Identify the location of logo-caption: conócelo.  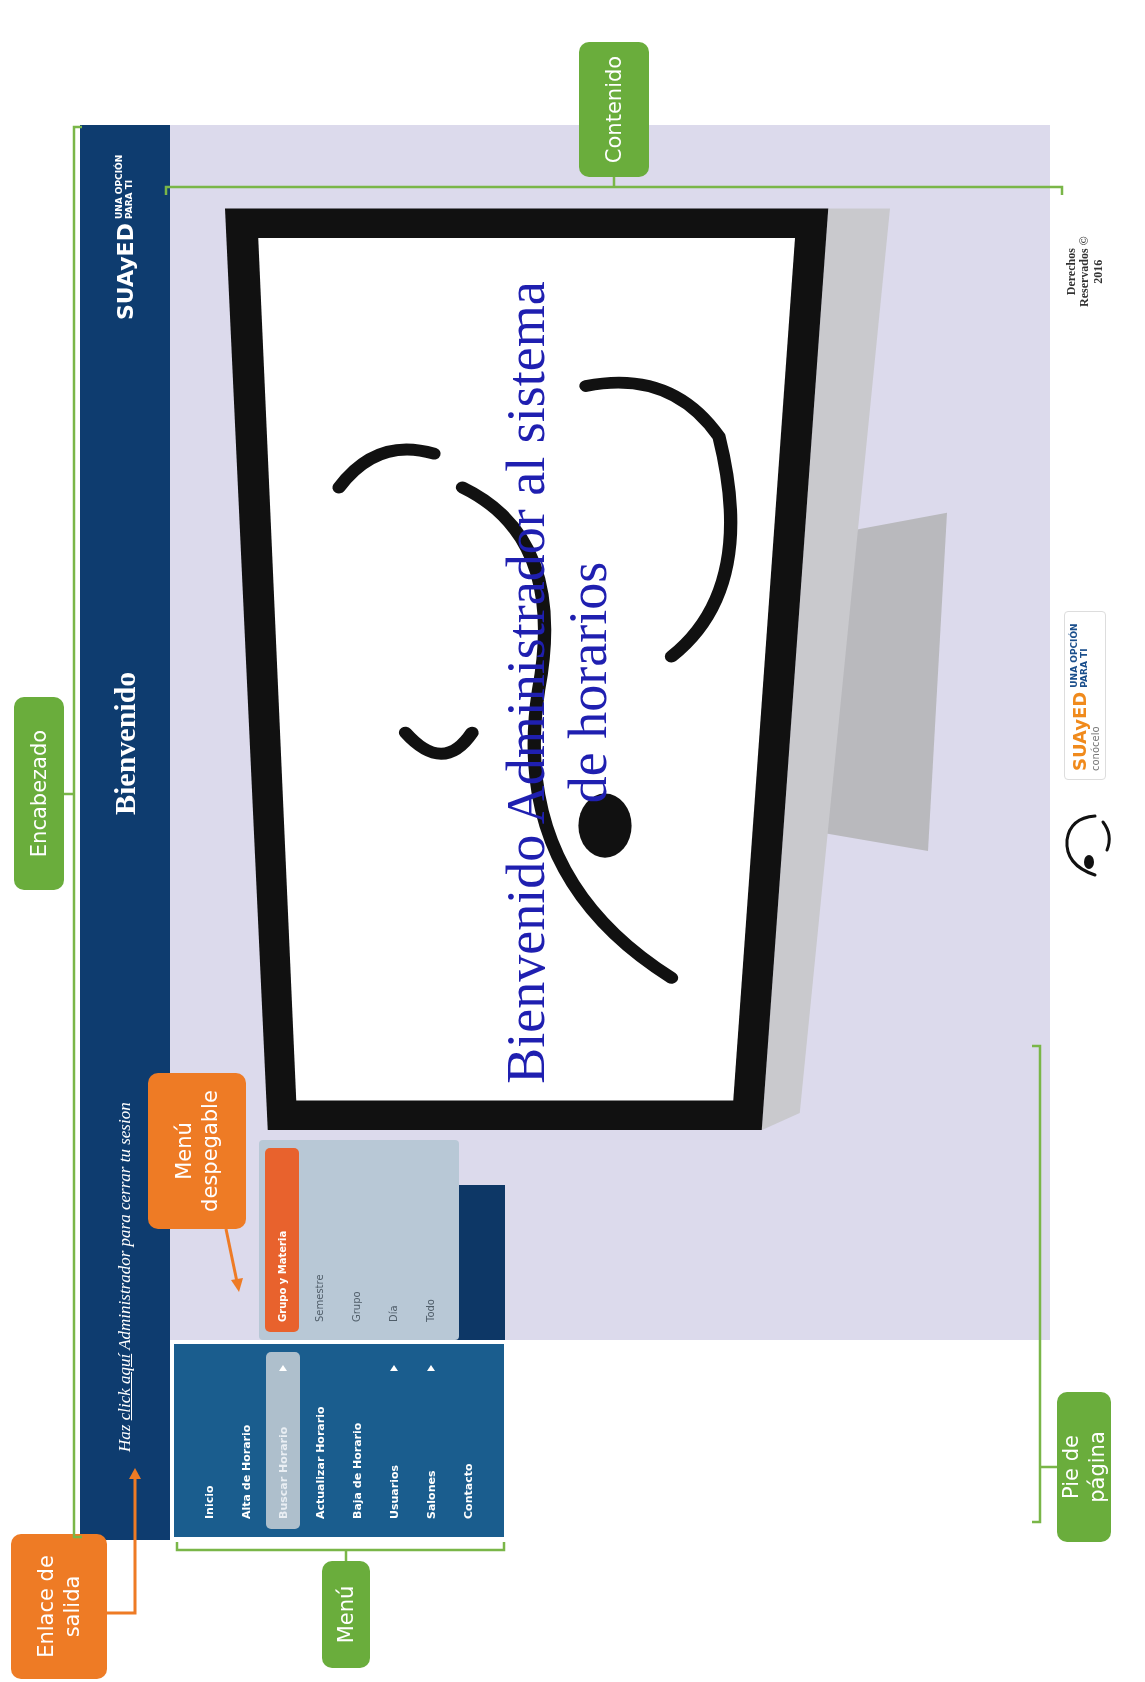
(1095, 748).